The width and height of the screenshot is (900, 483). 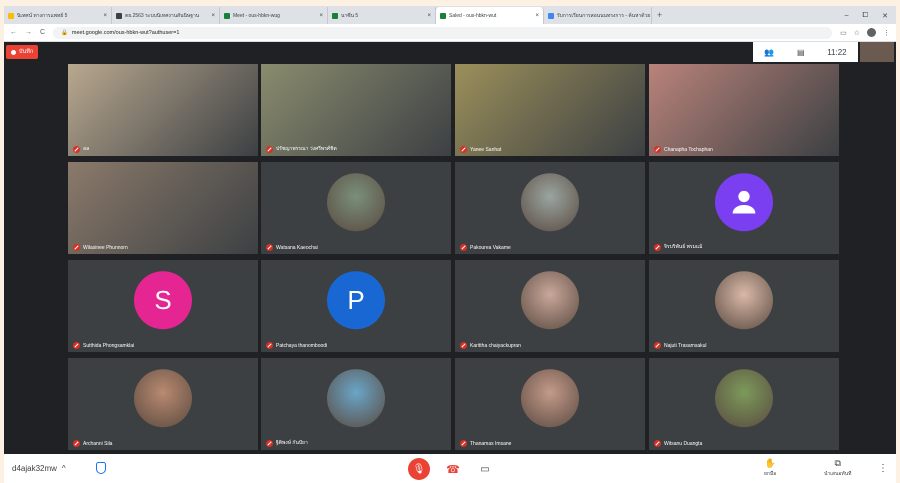 I want to click on camera-permission-icon: ▭, so click(x=843, y=33).